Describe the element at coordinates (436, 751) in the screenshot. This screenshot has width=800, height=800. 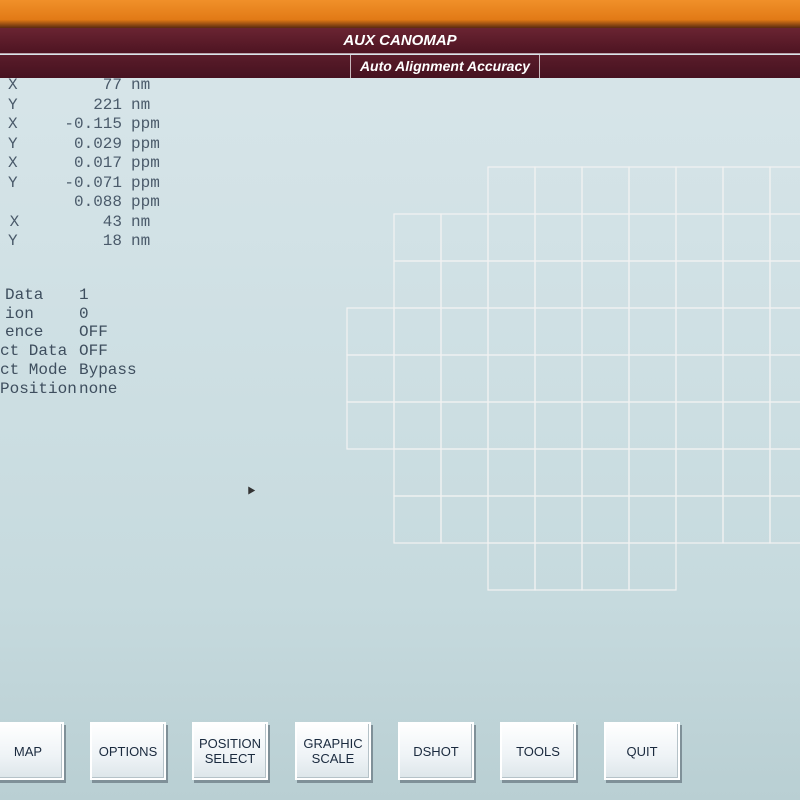
I see `dshot-button: DSHOT` at that location.